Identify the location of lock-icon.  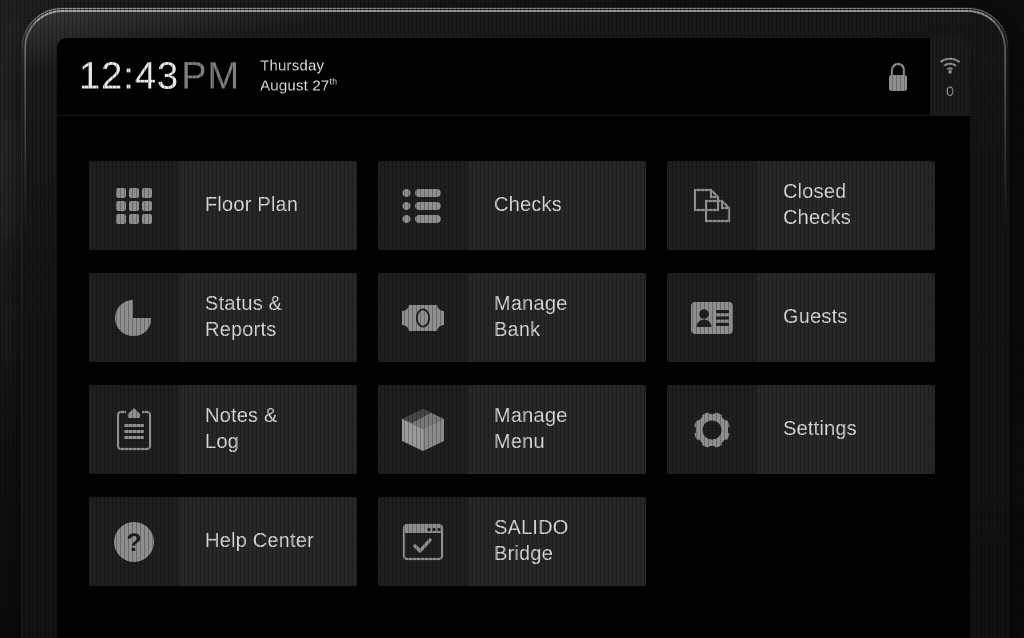
(898, 77).